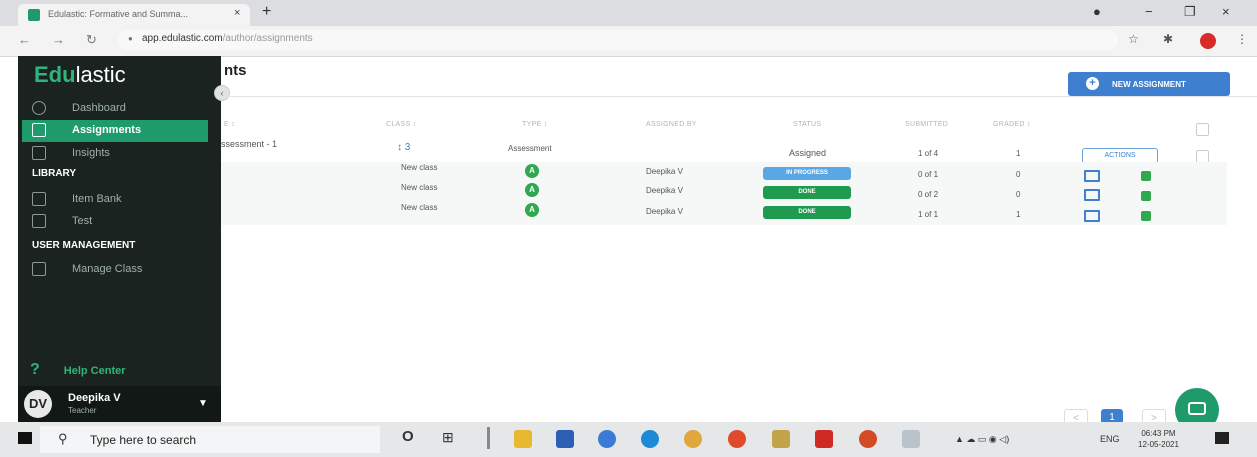 The width and height of the screenshot is (1257, 457). I want to click on plus-icon: +, so click(1092, 83).